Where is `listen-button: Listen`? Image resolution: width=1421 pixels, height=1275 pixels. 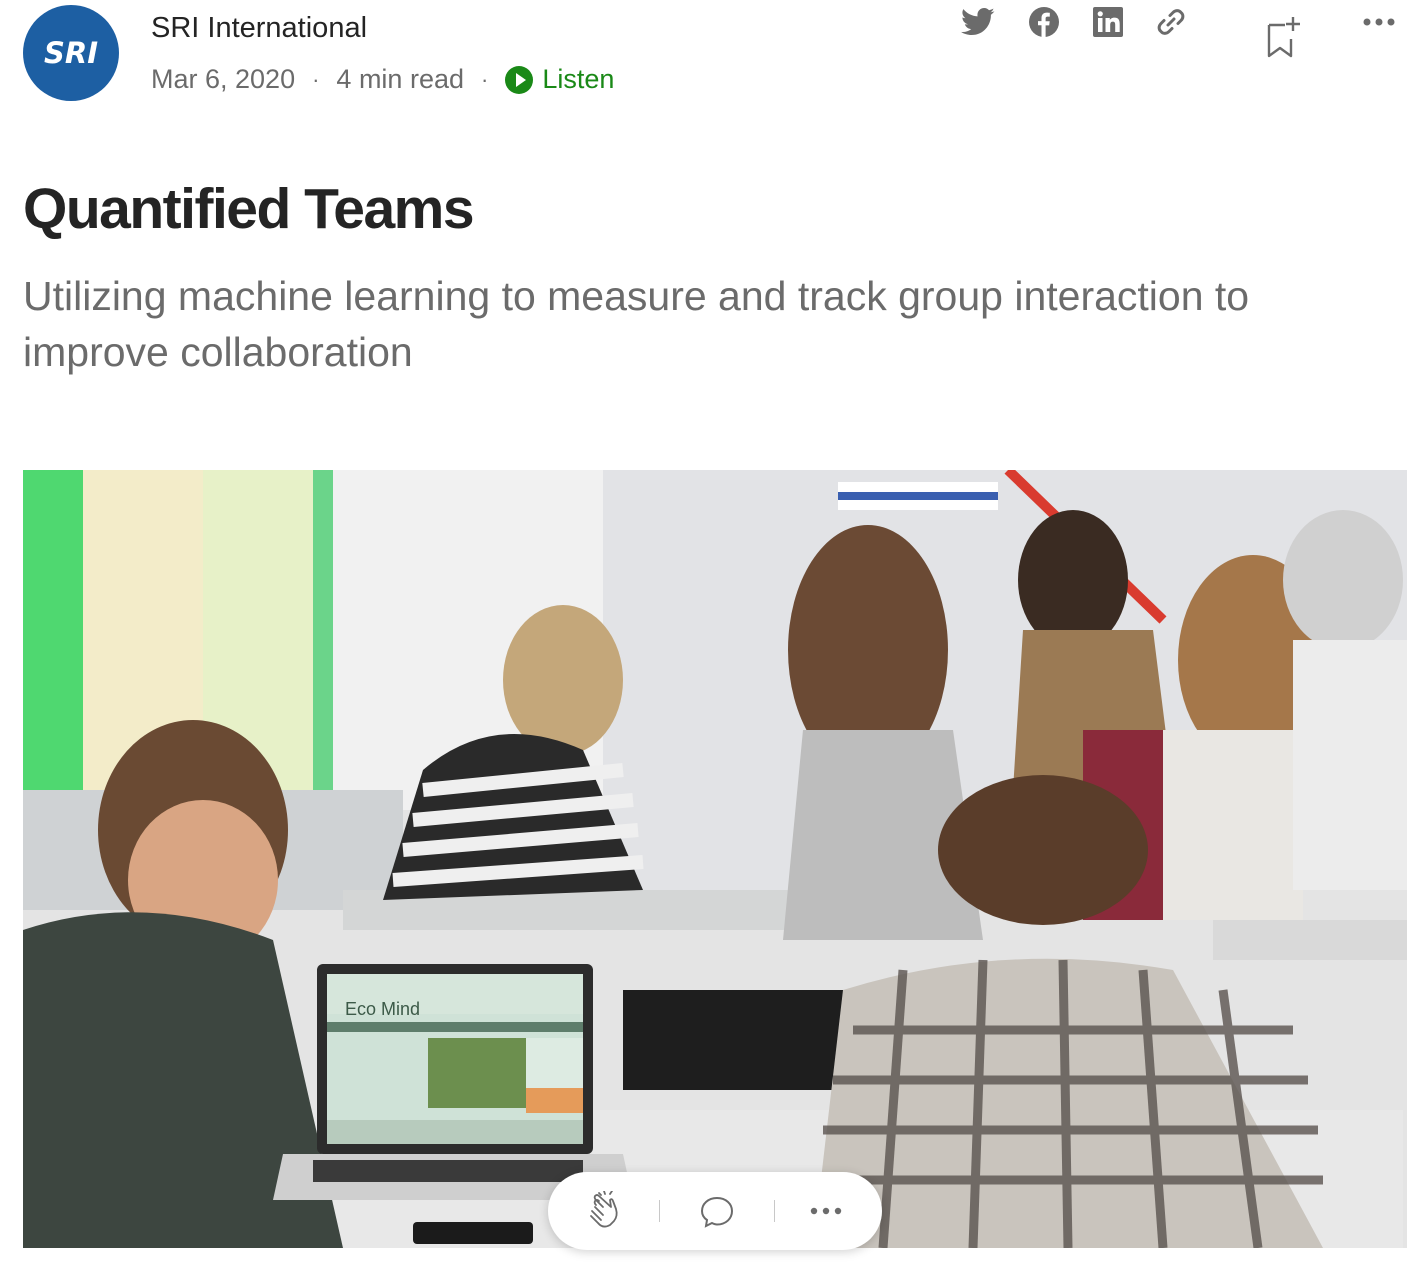
listen-button: Listen is located at coordinates (559, 79).